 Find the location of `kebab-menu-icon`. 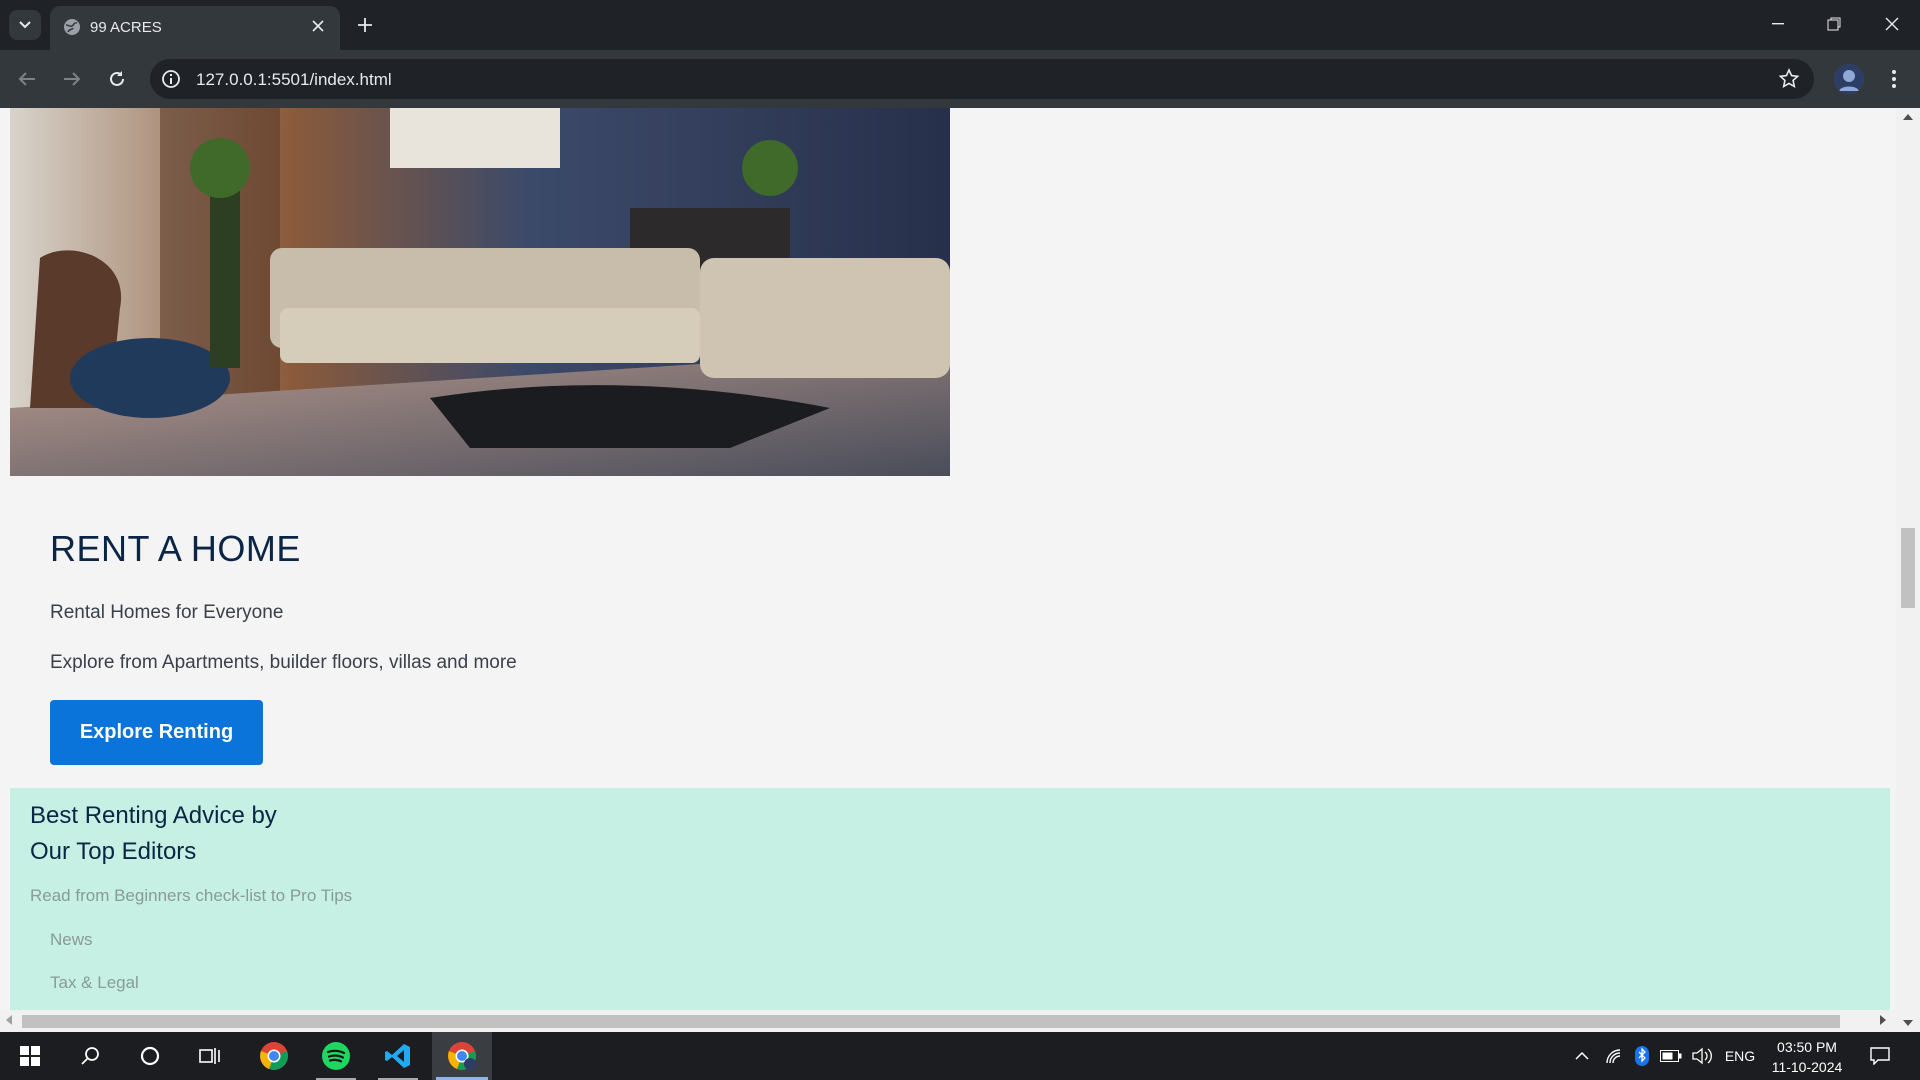

kebab-menu-icon is located at coordinates (1894, 79).